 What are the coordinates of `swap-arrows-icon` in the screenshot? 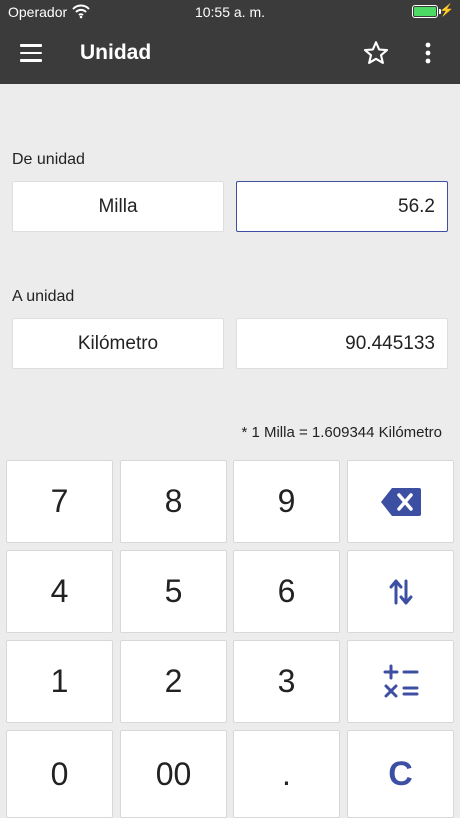 It's located at (400, 591).